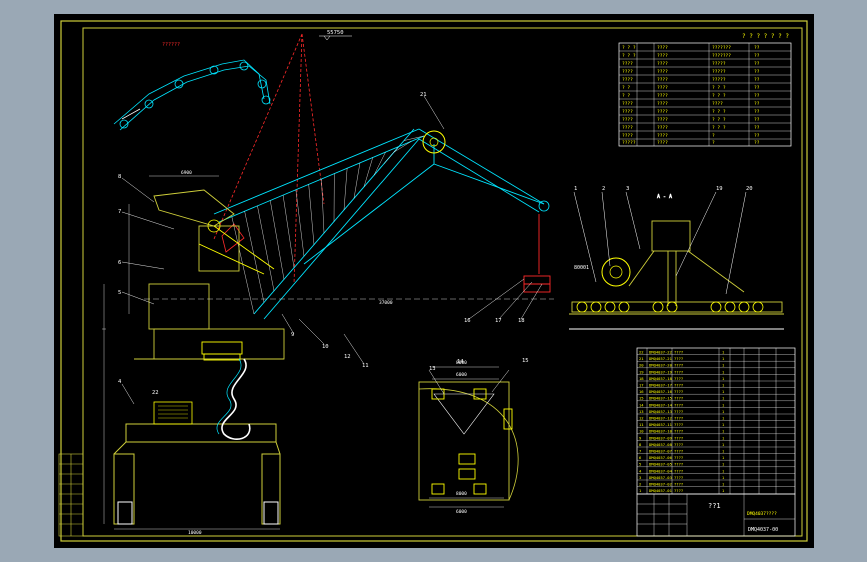  Describe the element at coordinates (716, 515) in the screenshot. I see `title-block: ??1 DMQ4037???? DMQ4037-00` at that location.